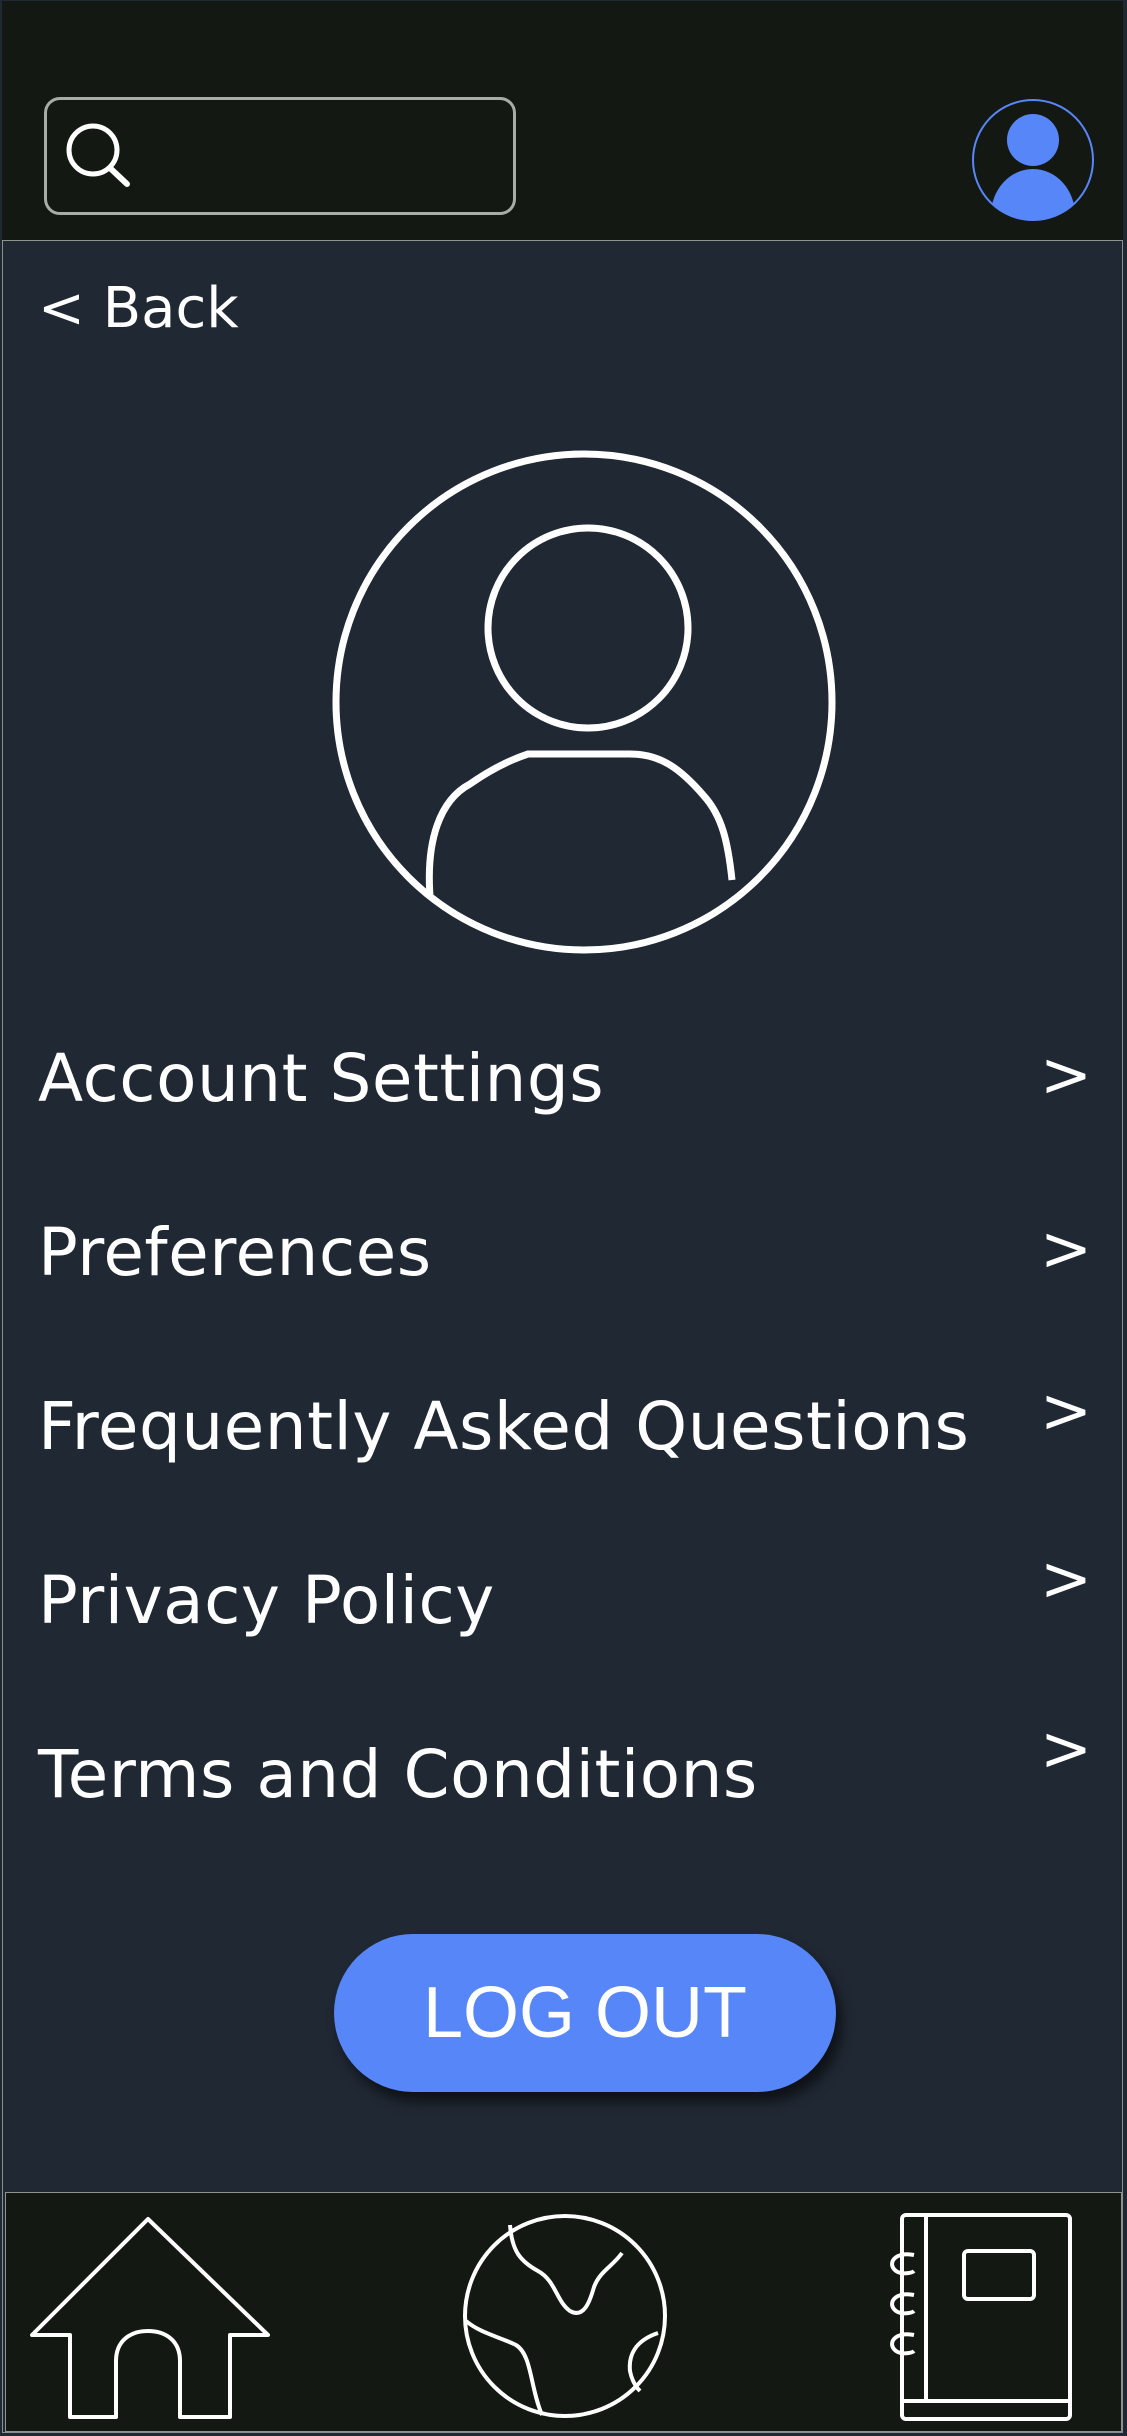 The image size is (1127, 2436). I want to click on menu-item-label: Account Settings, so click(321, 1078).